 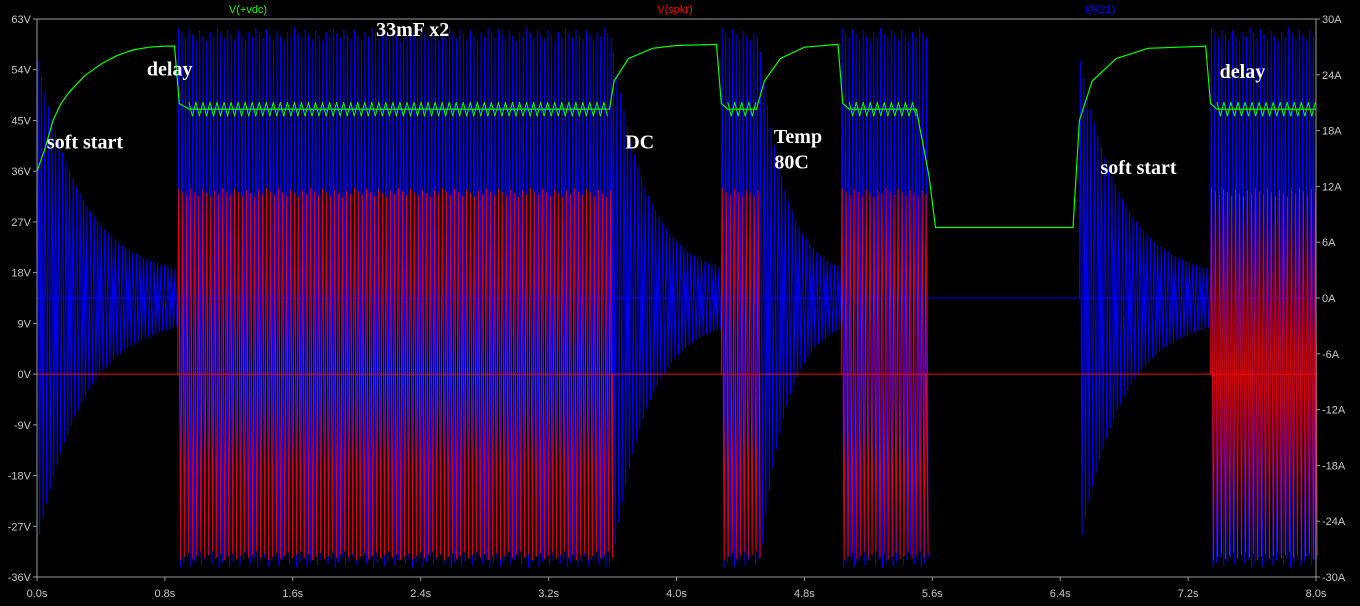 I want to click on x-tick-label: 6.4s, so click(x=1060, y=594).